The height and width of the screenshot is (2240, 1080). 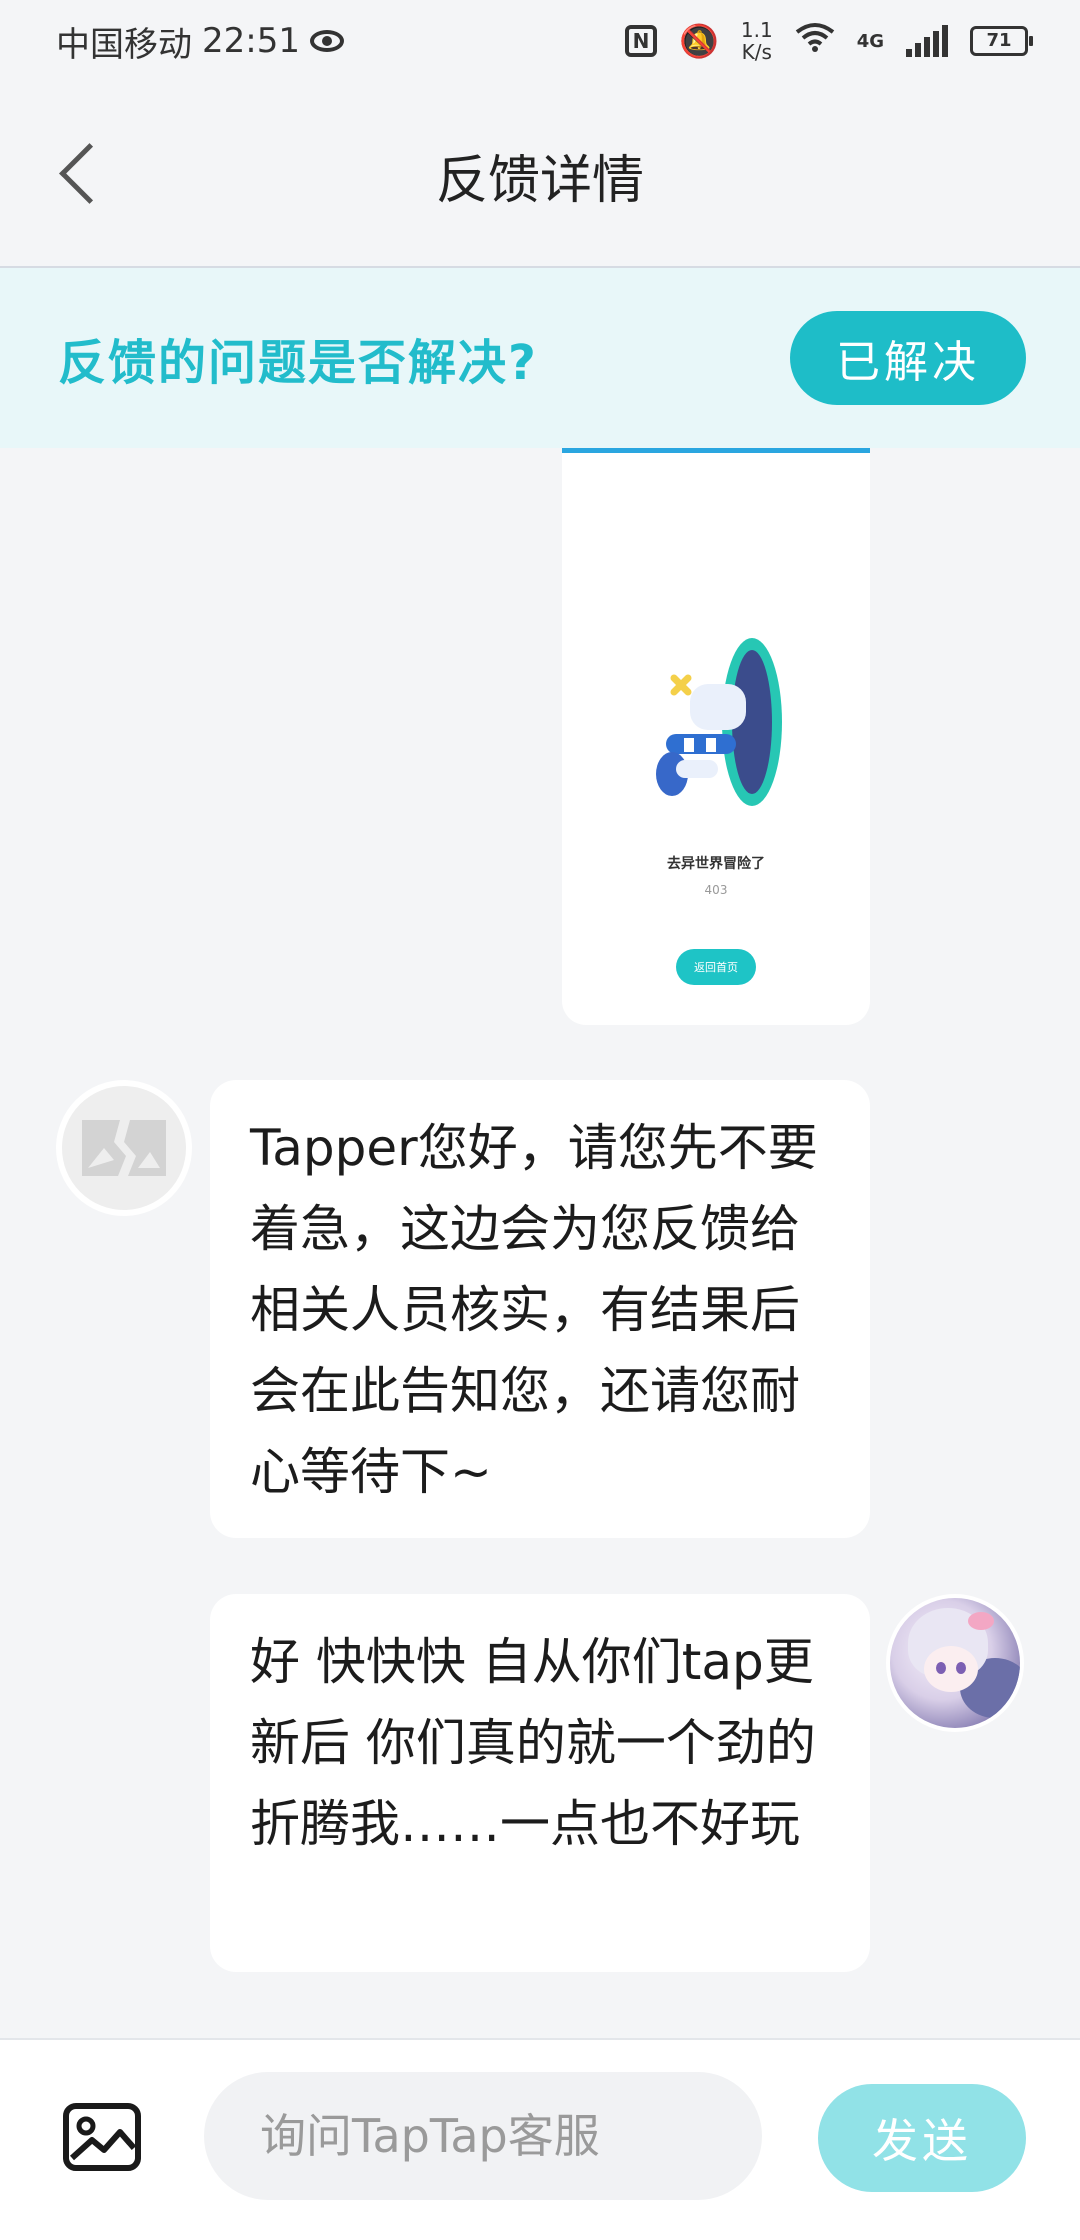 What do you see at coordinates (908, 358) in the screenshot?
I see `resolved-button: 已解决` at bounding box center [908, 358].